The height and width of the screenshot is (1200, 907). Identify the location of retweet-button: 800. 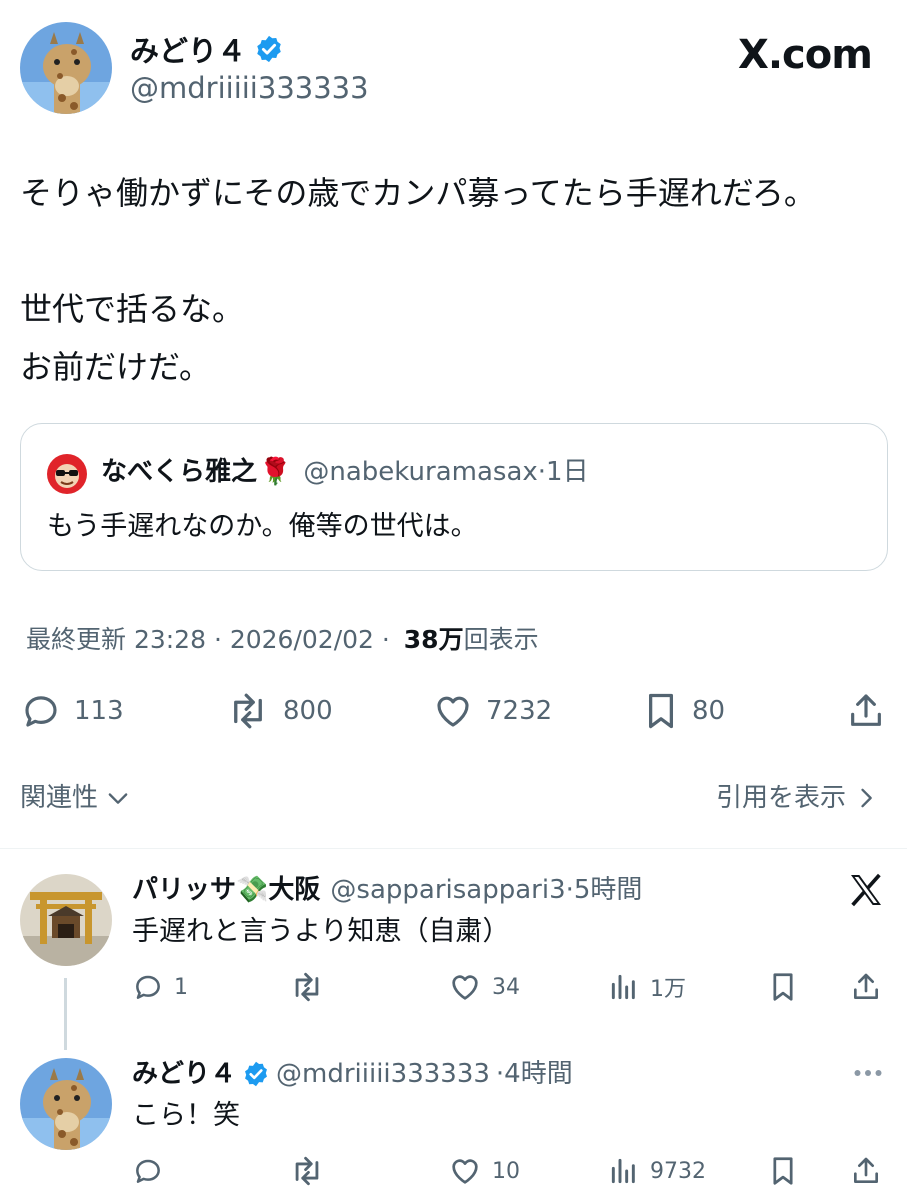
(279, 711).